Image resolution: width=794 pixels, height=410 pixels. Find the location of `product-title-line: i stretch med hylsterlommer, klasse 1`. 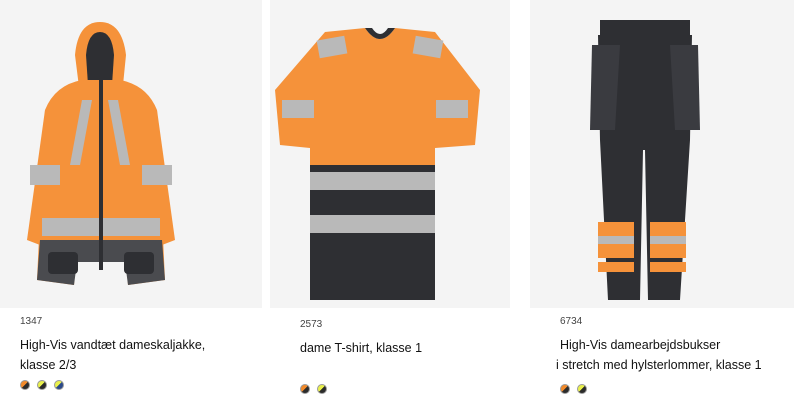

product-title-line: i stretch med hylsterlommer, klasse 1 is located at coordinates (674, 365).